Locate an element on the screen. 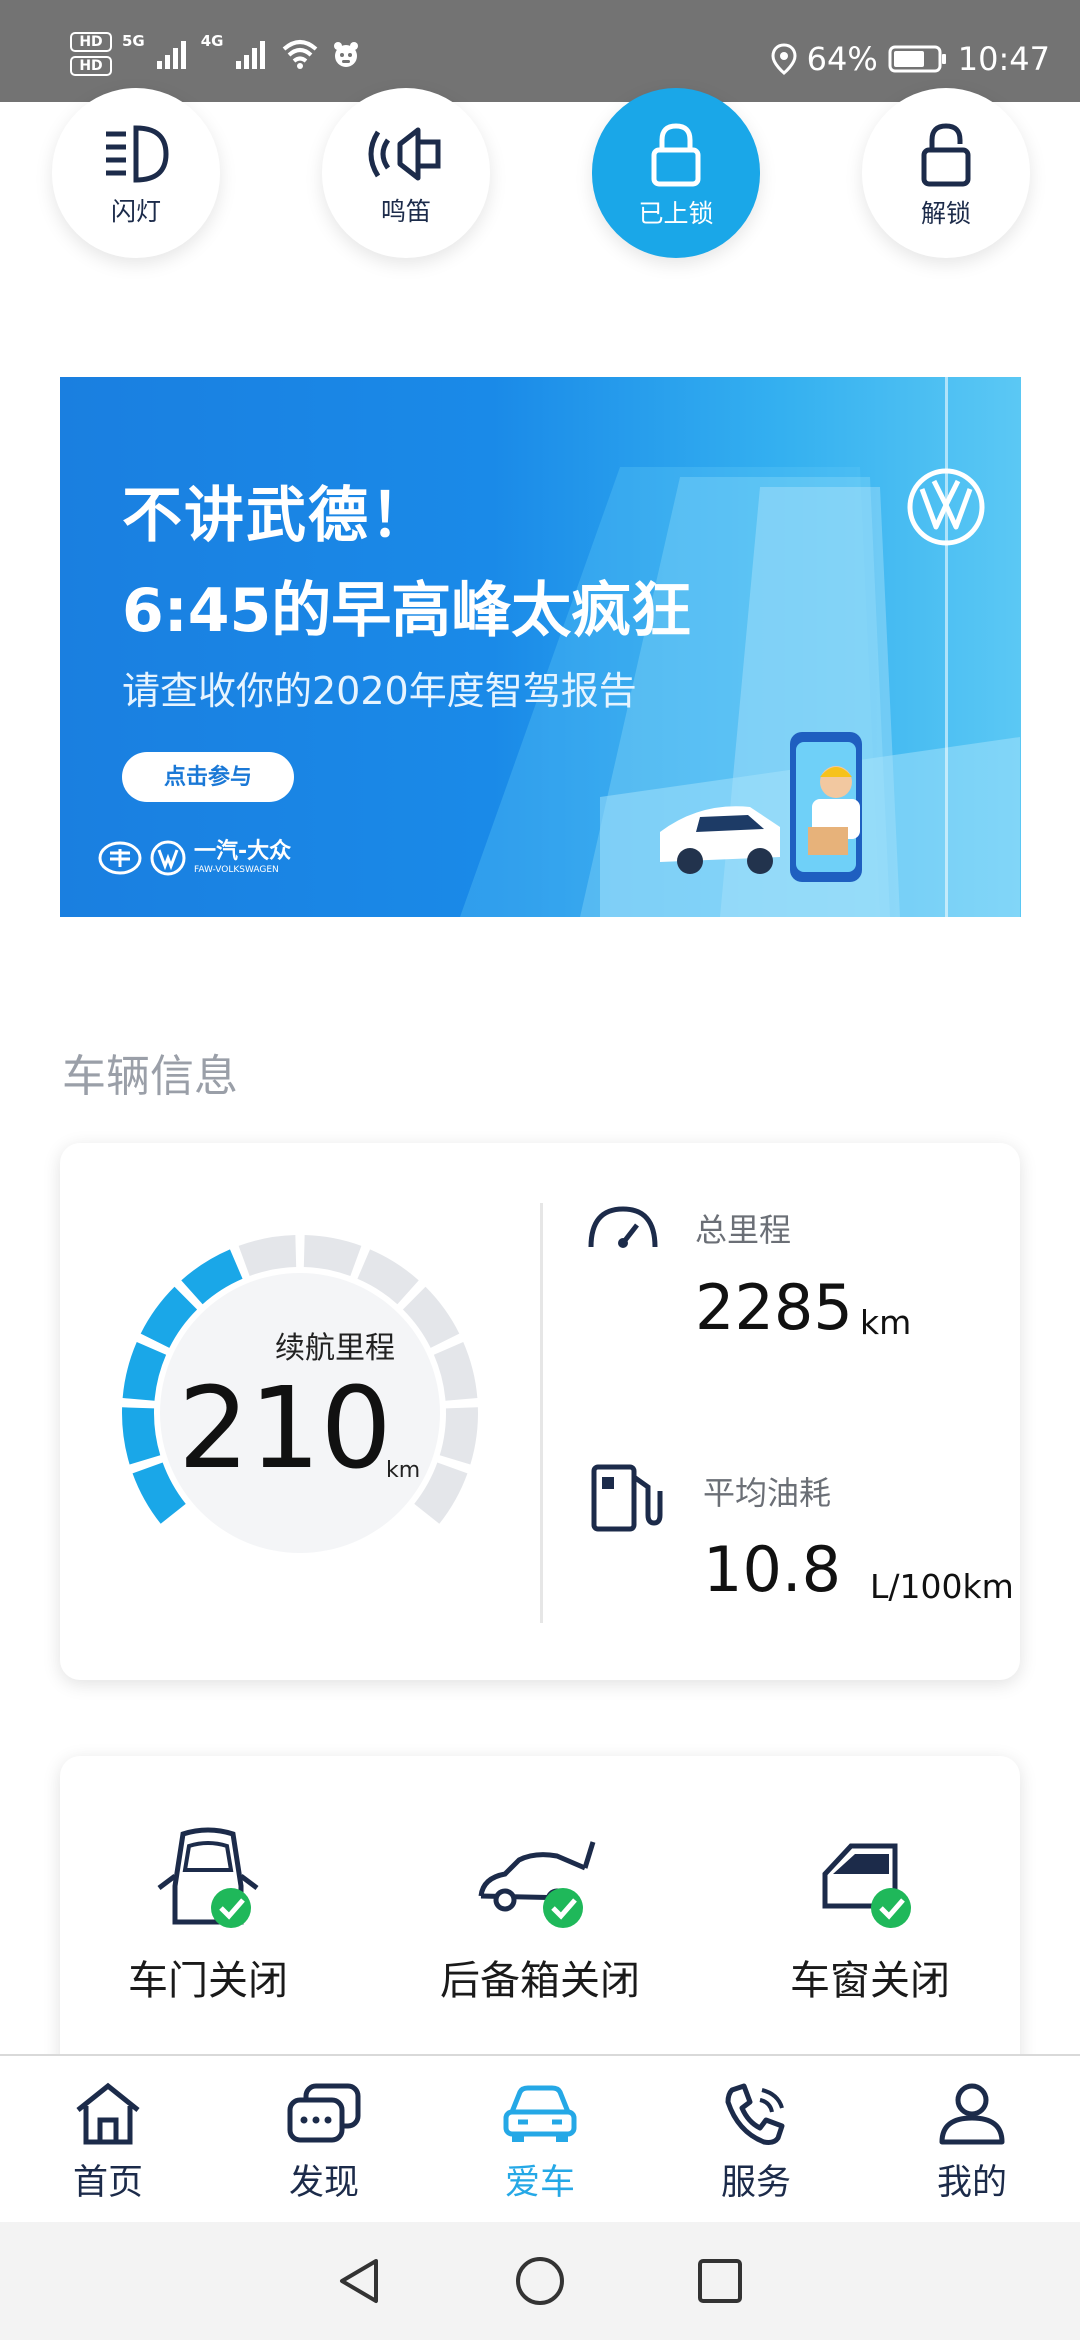 This screenshot has height=2340, width=1080. window-status: 车窗关闭 is located at coordinates (870, 1916).